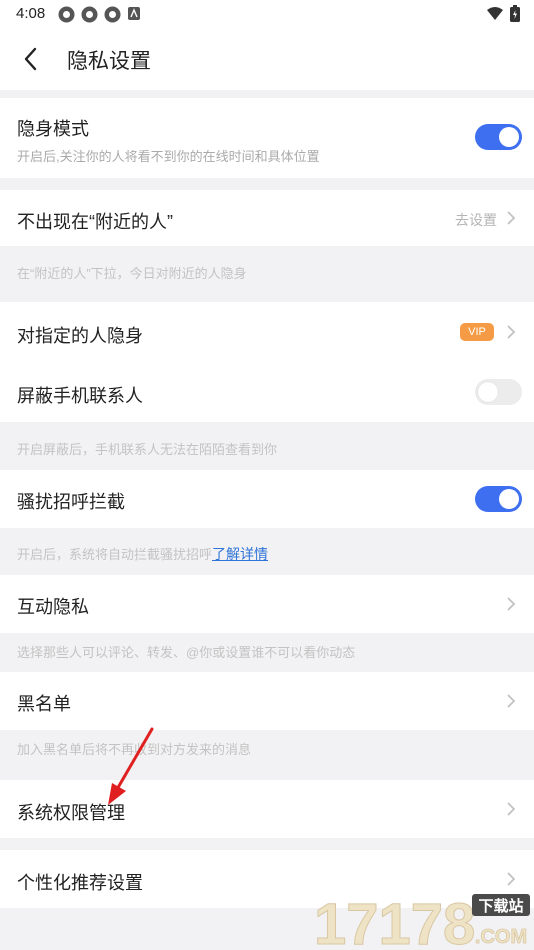  I want to click on nearby-hint: 在“附近的人”下拉，今日对附近的人隐身, so click(132, 273).